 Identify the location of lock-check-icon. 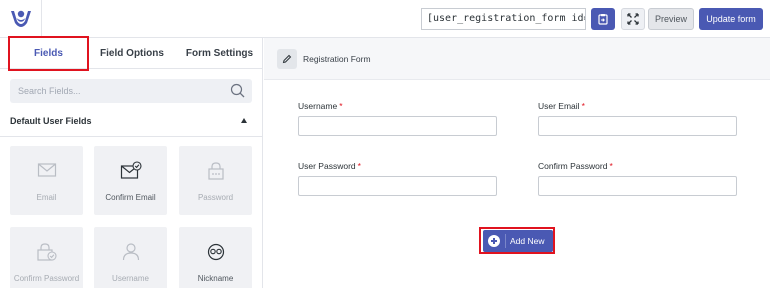
(46, 252).